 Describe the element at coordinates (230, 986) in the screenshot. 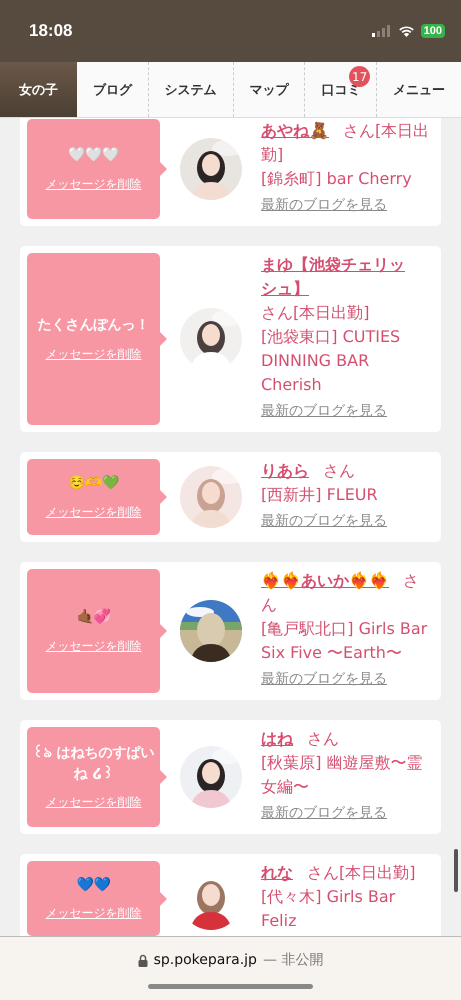

I see `home-indicator` at that location.